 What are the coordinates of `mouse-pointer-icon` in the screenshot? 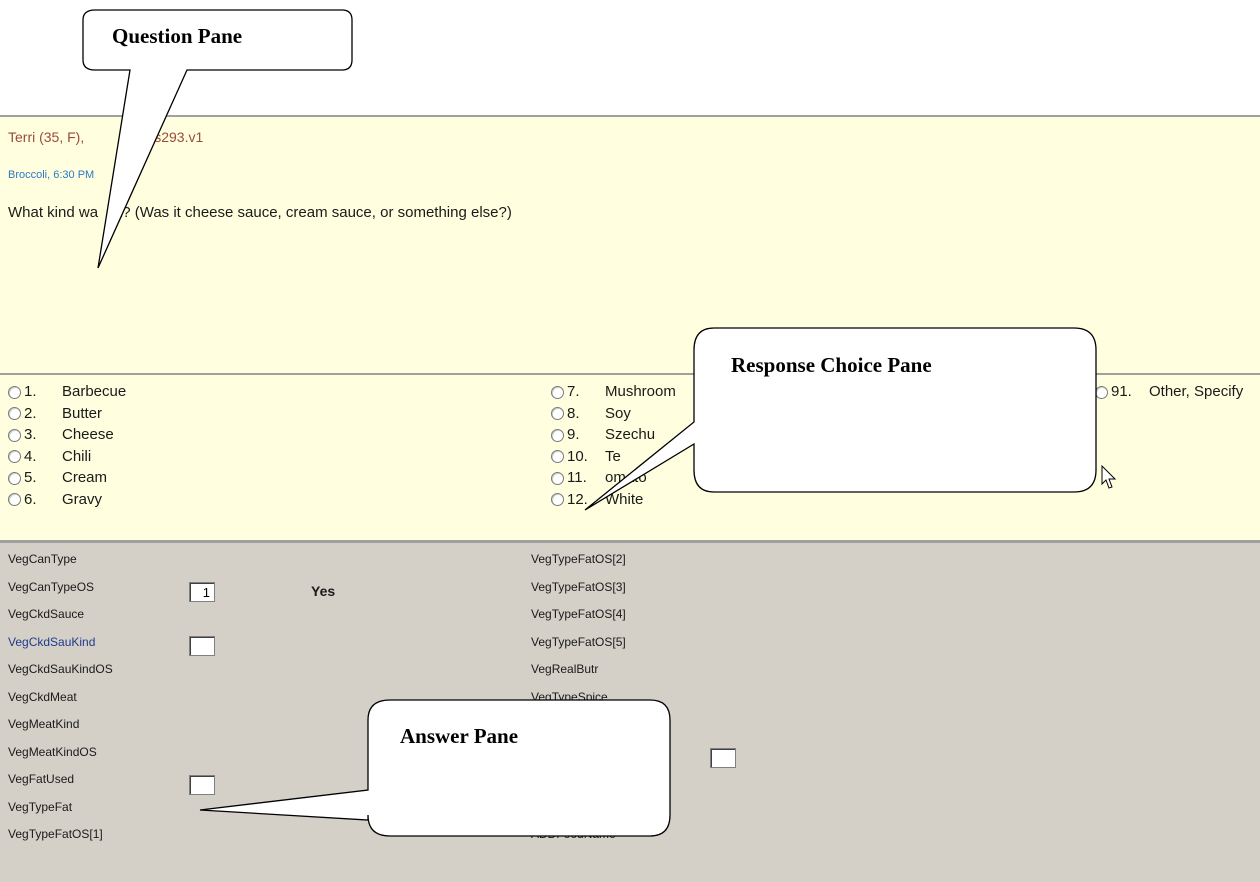 It's located at (1109, 477).